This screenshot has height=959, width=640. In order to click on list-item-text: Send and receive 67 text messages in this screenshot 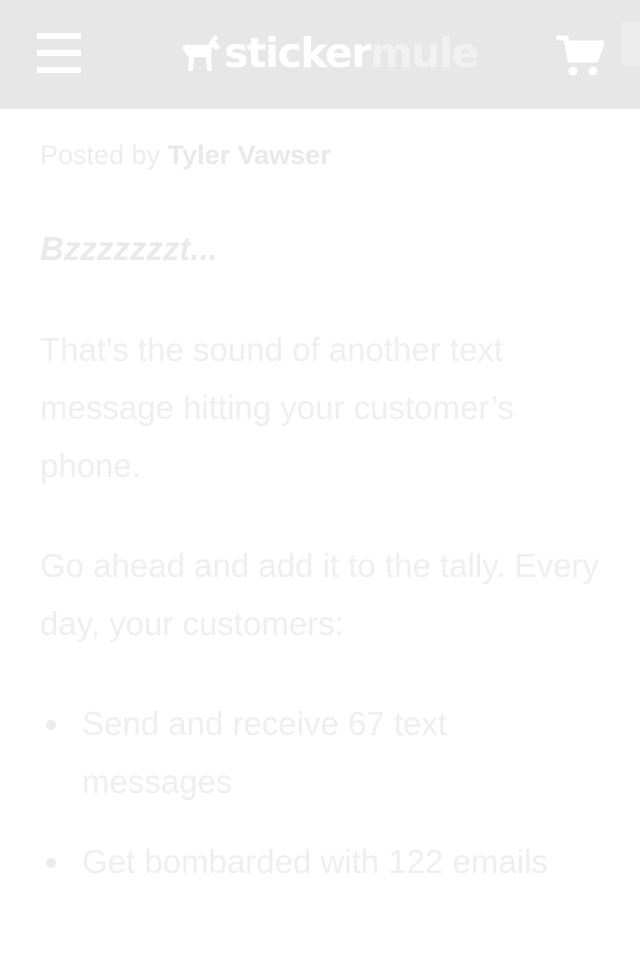, I will do `click(265, 752)`.